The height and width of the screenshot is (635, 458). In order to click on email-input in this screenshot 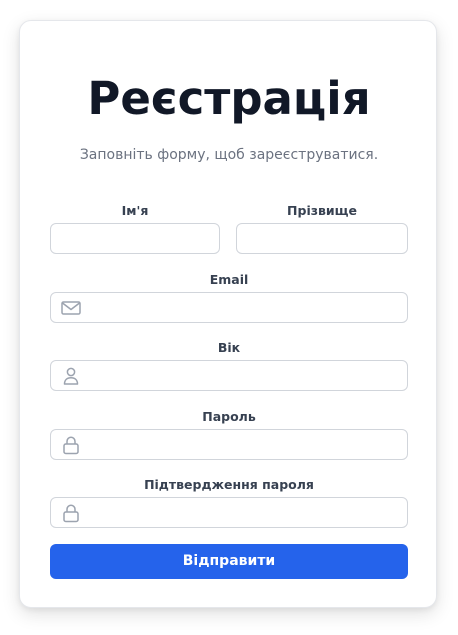, I will do `click(229, 307)`.